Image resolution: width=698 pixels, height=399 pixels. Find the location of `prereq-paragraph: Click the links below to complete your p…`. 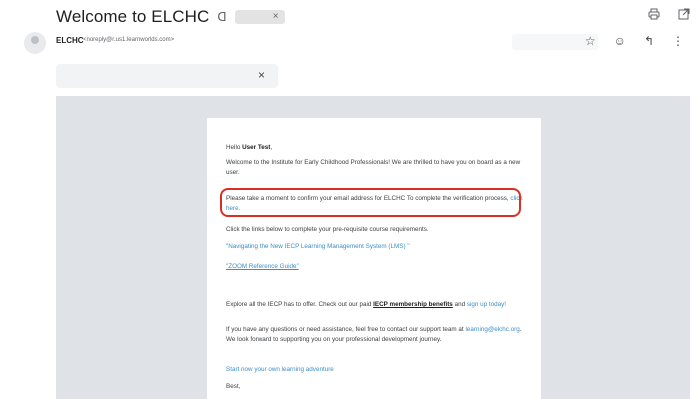

prereq-paragraph: Click the links below to complete your p… is located at coordinates (327, 229).